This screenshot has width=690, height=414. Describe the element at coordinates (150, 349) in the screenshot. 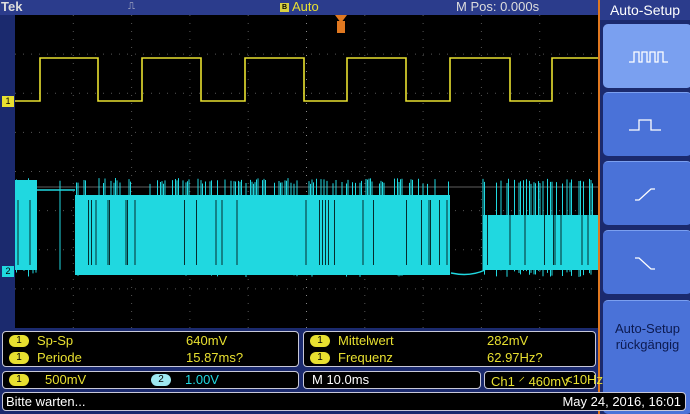

I see `measurement-box-left: 1 Sp-Sp 640mV 1 Periode 15.87ms?` at that location.